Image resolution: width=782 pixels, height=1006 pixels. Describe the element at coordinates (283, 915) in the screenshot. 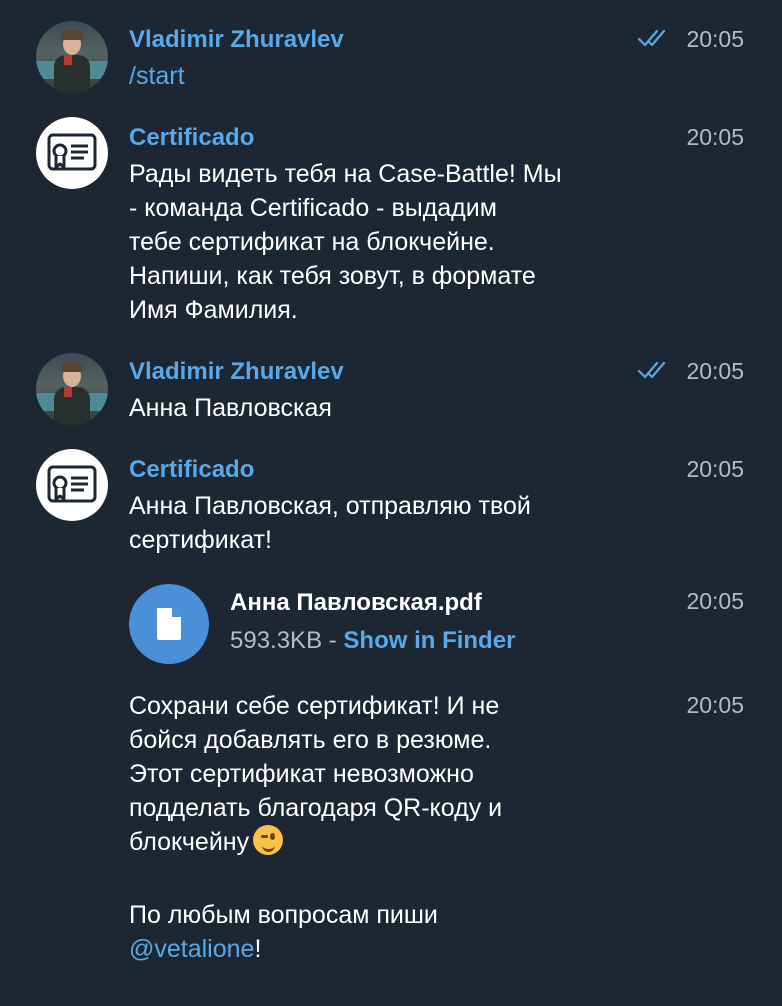

I see `footer-text: По любым вопросам пиши` at that location.